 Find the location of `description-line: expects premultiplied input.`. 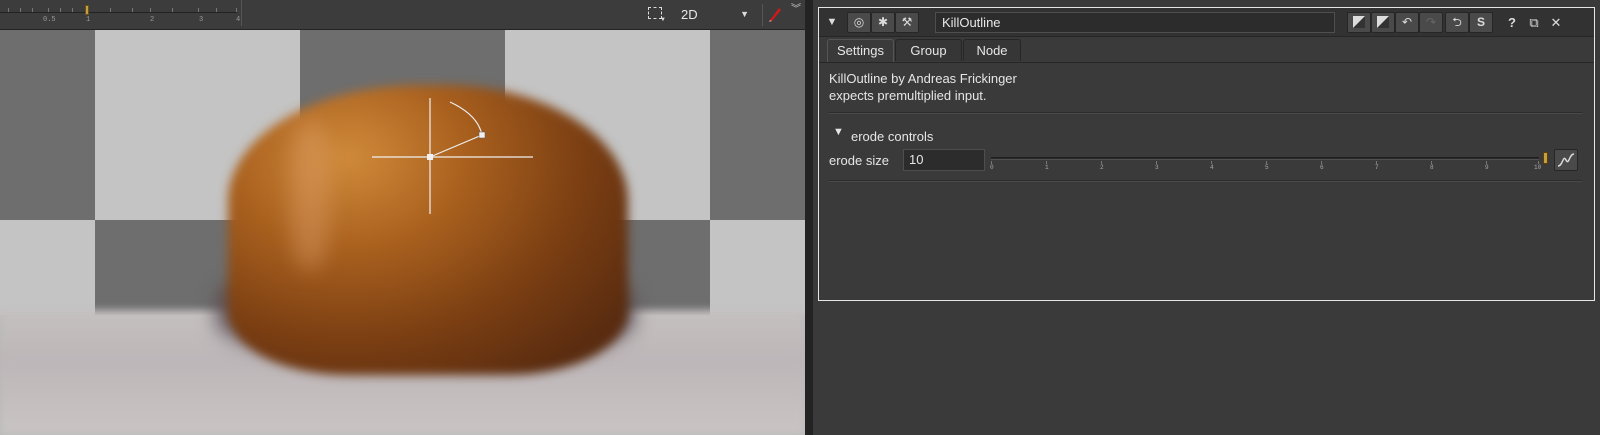

description-line: expects premultiplied input. is located at coordinates (908, 95).